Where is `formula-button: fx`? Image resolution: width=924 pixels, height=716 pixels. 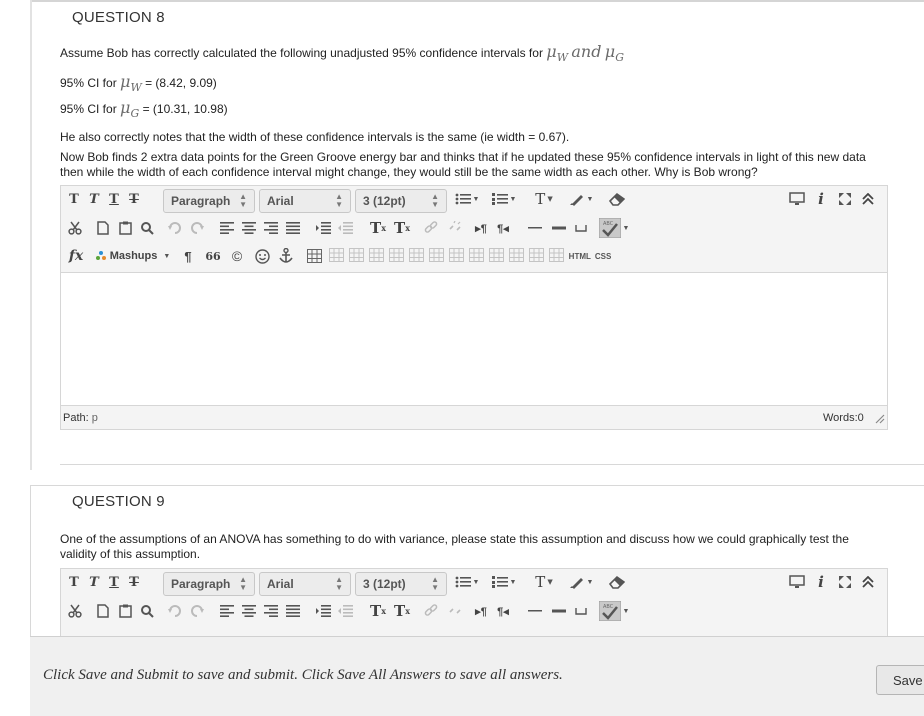
formula-button: fx is located at coordinates (76, 256).